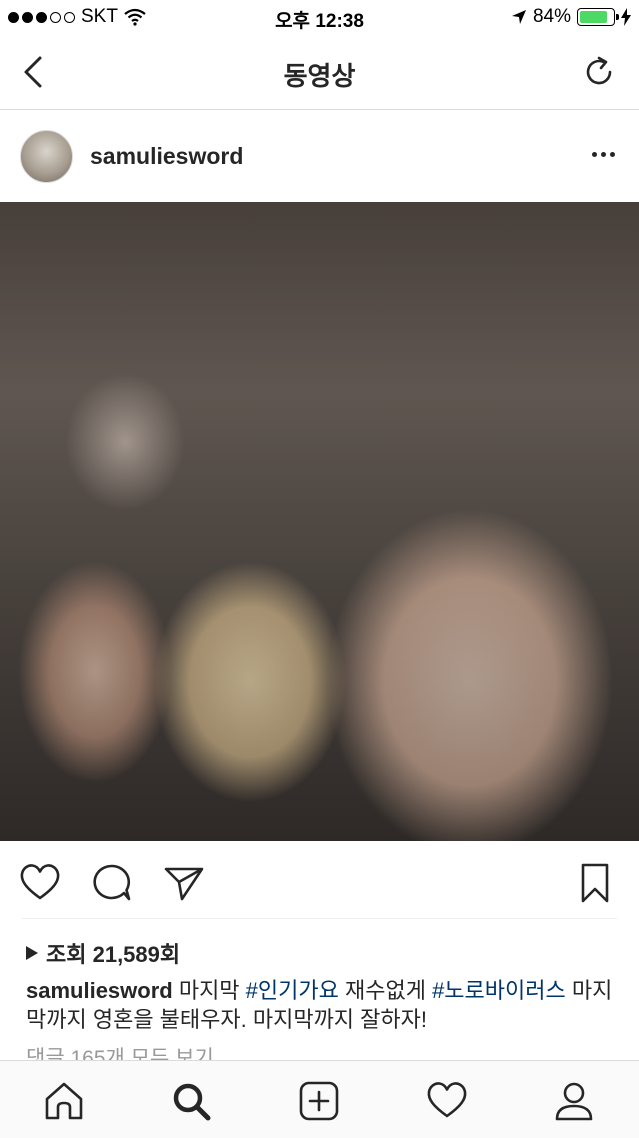 Image resolution: width=639 pixels, height=1138 pixels. Describe the element at coordinates (319, 918) in the screenshot. I see `divider` at that location.